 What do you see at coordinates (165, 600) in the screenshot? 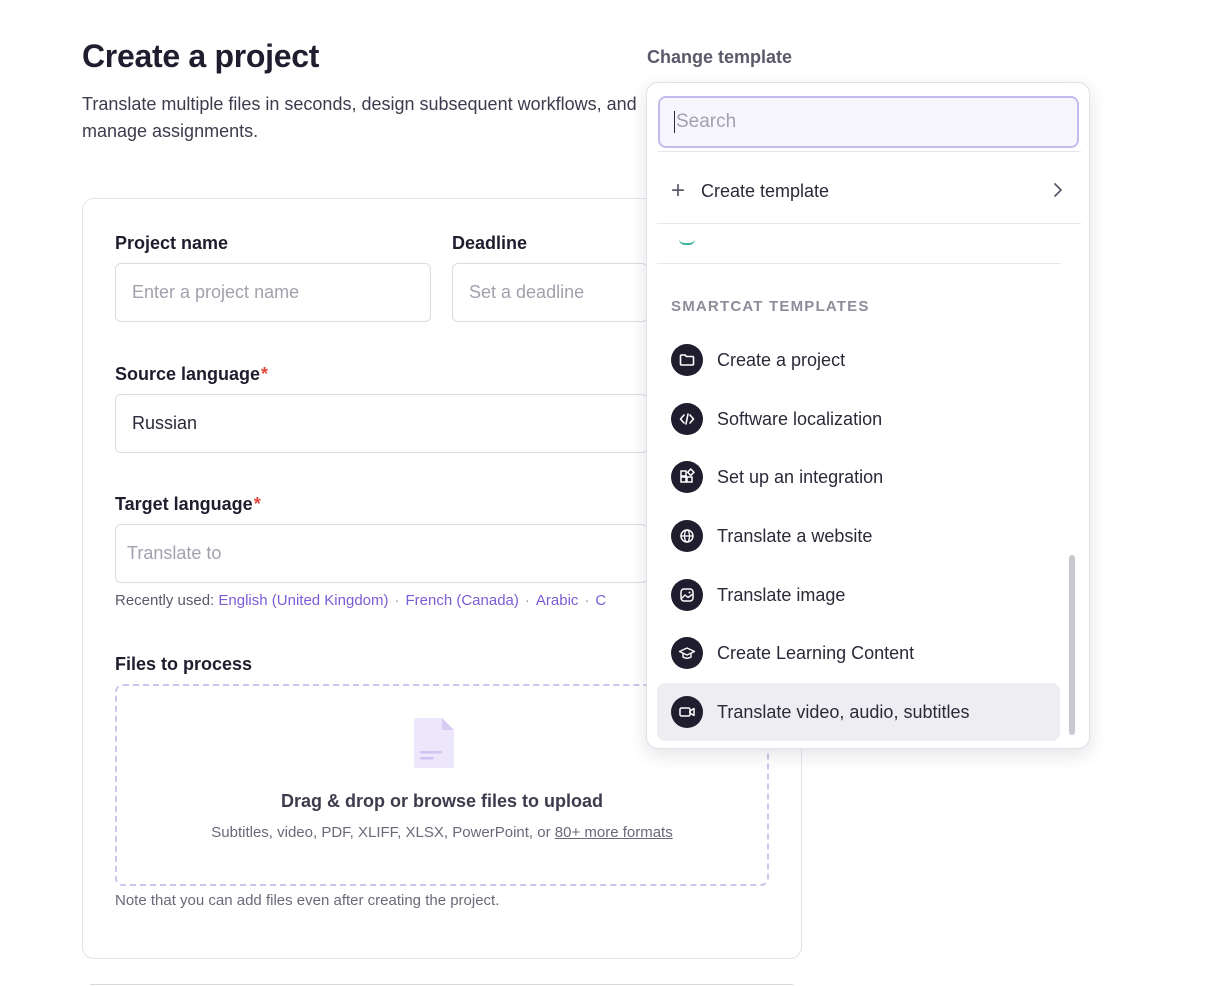
I see `recently-used-label: Recently used:` at bounding box center [165, 600].